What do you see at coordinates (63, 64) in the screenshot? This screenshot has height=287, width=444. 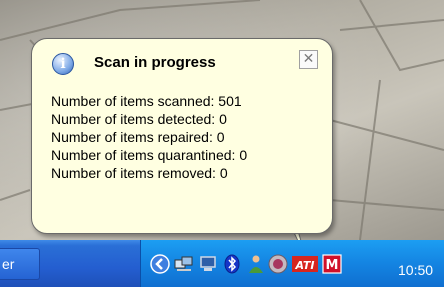 I see `info-icon: i` at bounding box center [63, 64].